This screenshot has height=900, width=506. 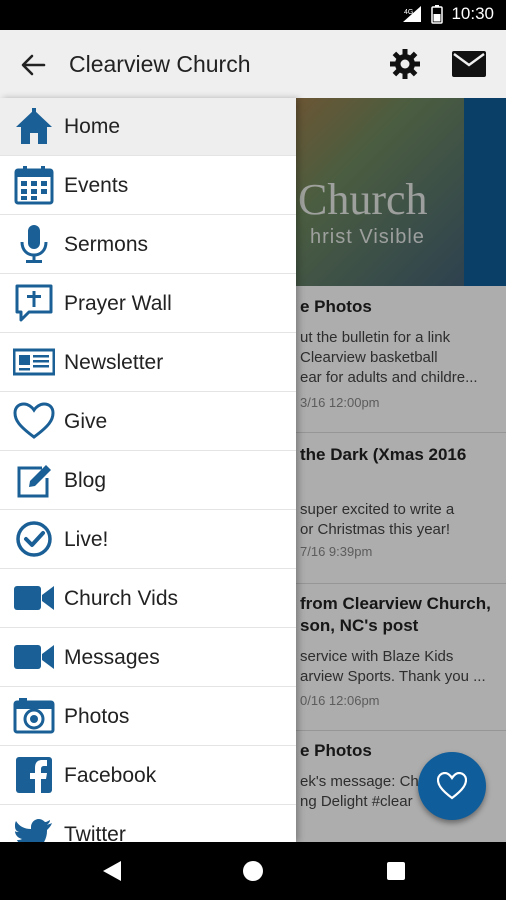 I want to click on menu-item-messages: Messages, so click(x=148, y=658).